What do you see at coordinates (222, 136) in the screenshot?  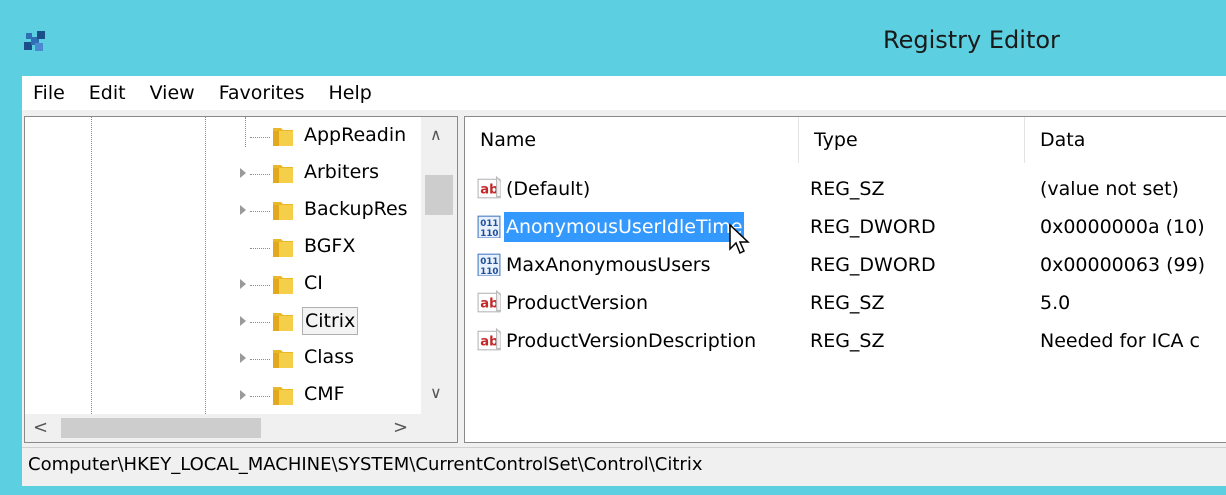 I see `tree-item: AppReadin` at bounding box center [222, 136].